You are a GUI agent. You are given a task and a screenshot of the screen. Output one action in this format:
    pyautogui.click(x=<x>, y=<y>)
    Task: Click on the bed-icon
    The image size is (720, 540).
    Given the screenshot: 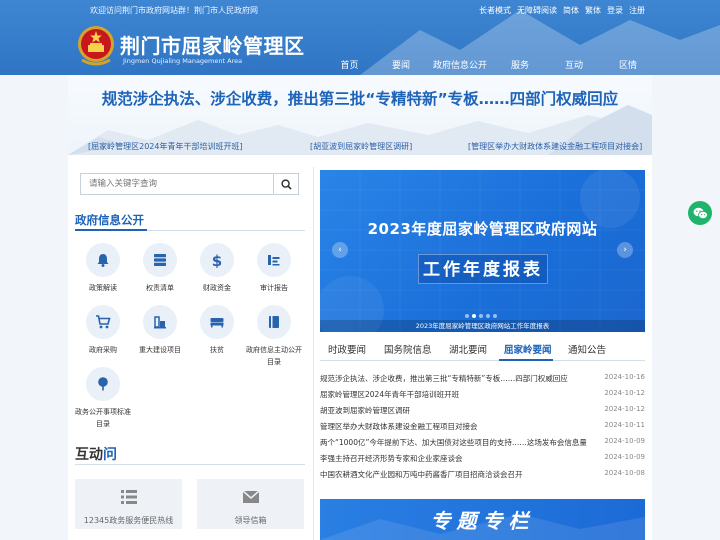 What is the action you would take?
    pyautogui.click(x=217, y=323)
    